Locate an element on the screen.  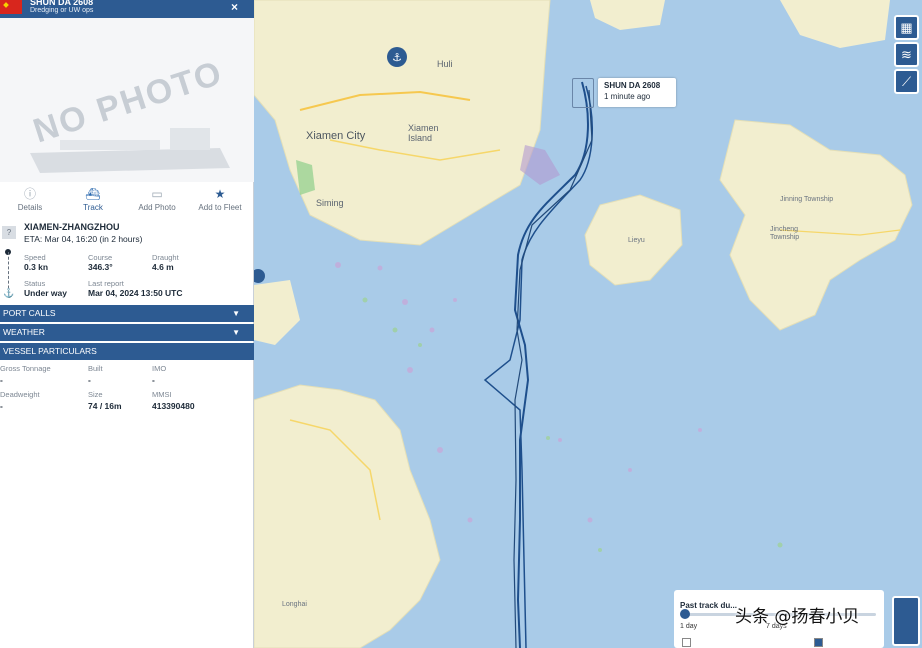
camera-icon: ▭ is located at coordinates (157, 194).